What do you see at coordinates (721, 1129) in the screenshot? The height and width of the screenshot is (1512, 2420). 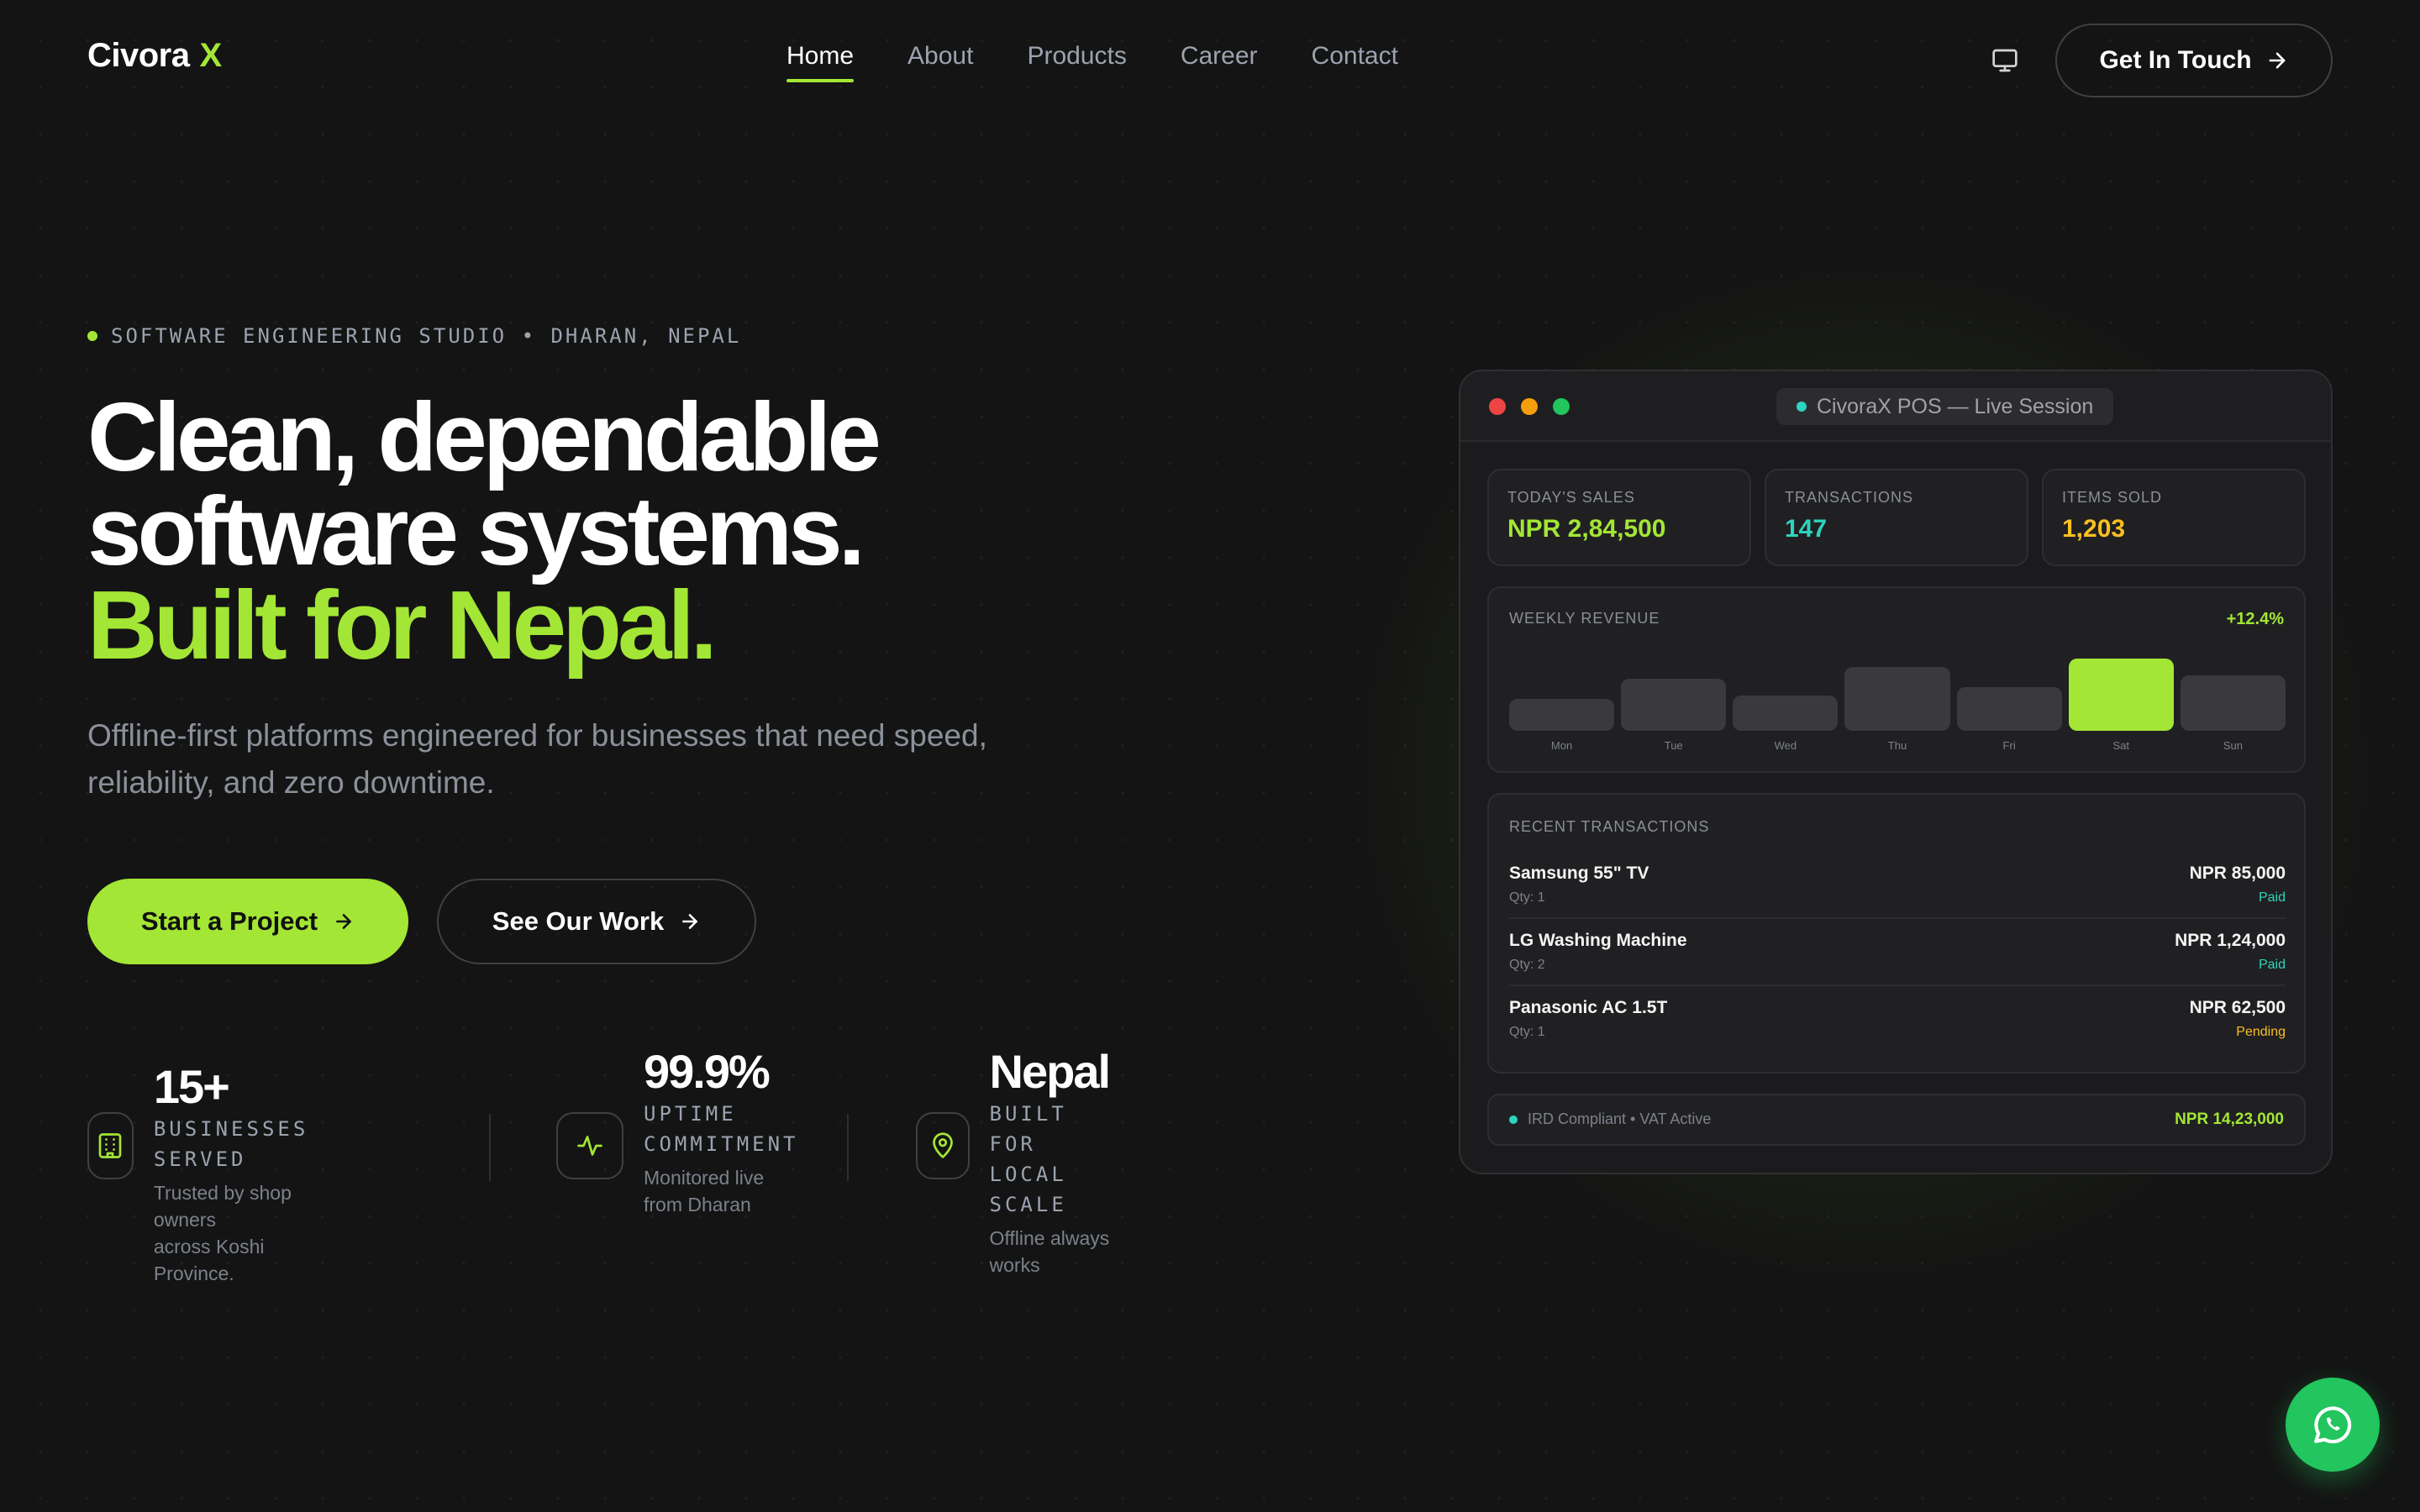 I see `stat-label: UPTIME COMMITMENT` at bounding box center [721, 1129].